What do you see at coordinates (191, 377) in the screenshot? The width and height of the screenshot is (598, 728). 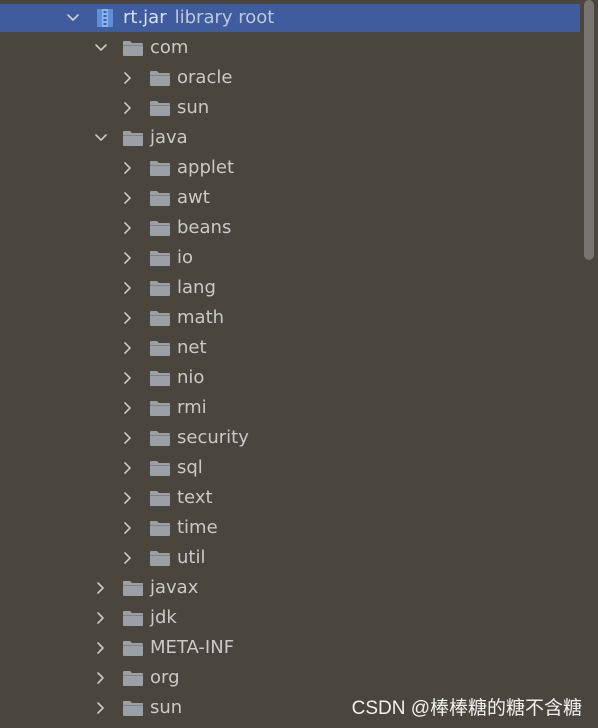 I see `tree-row-label: nio` at bounding box center [191, 377].